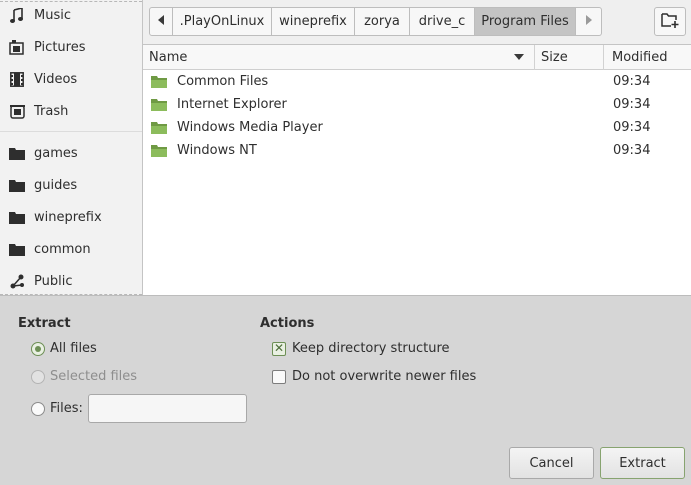 This screenshot has height=485, width=691. What do you see at coordinates (313, 21) in the screenshot?
I see `crumb-wineprefix: wineprefix` at bounding box center [313, 21].